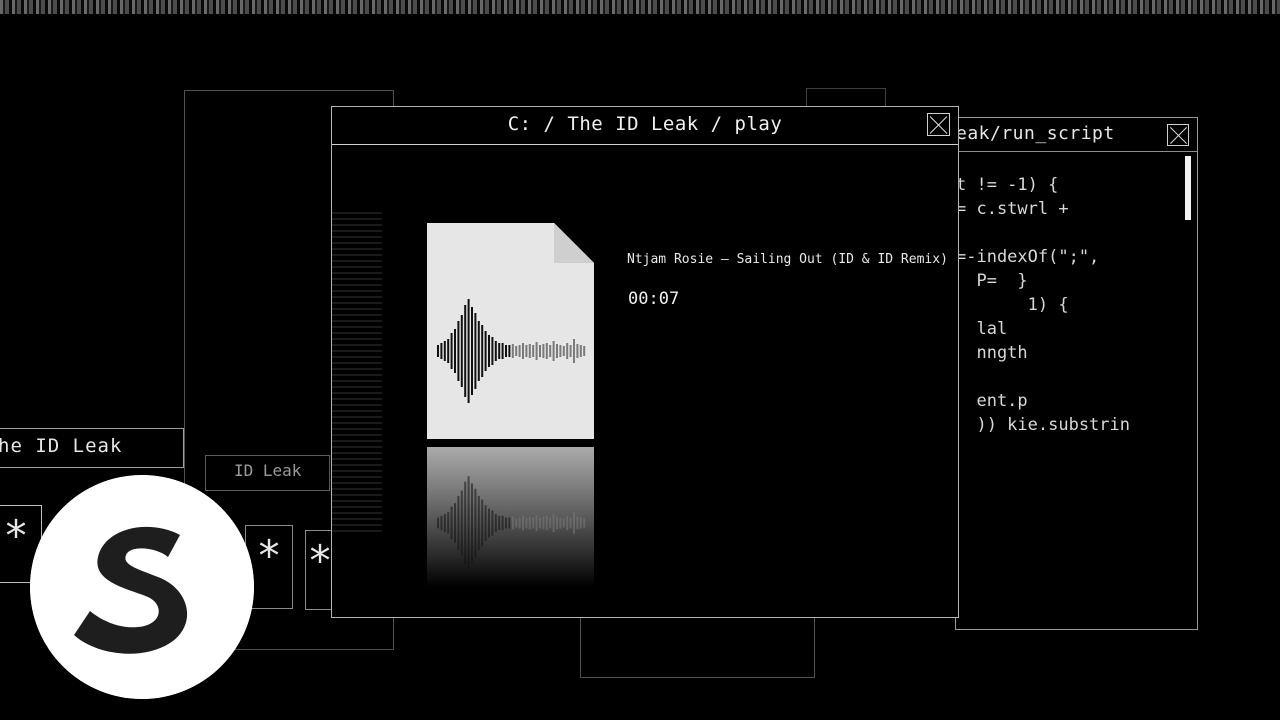  Describe the element at coordinates (1035, 133) in the screenshot. I see `script-window-title: eak/run_script` at that location.